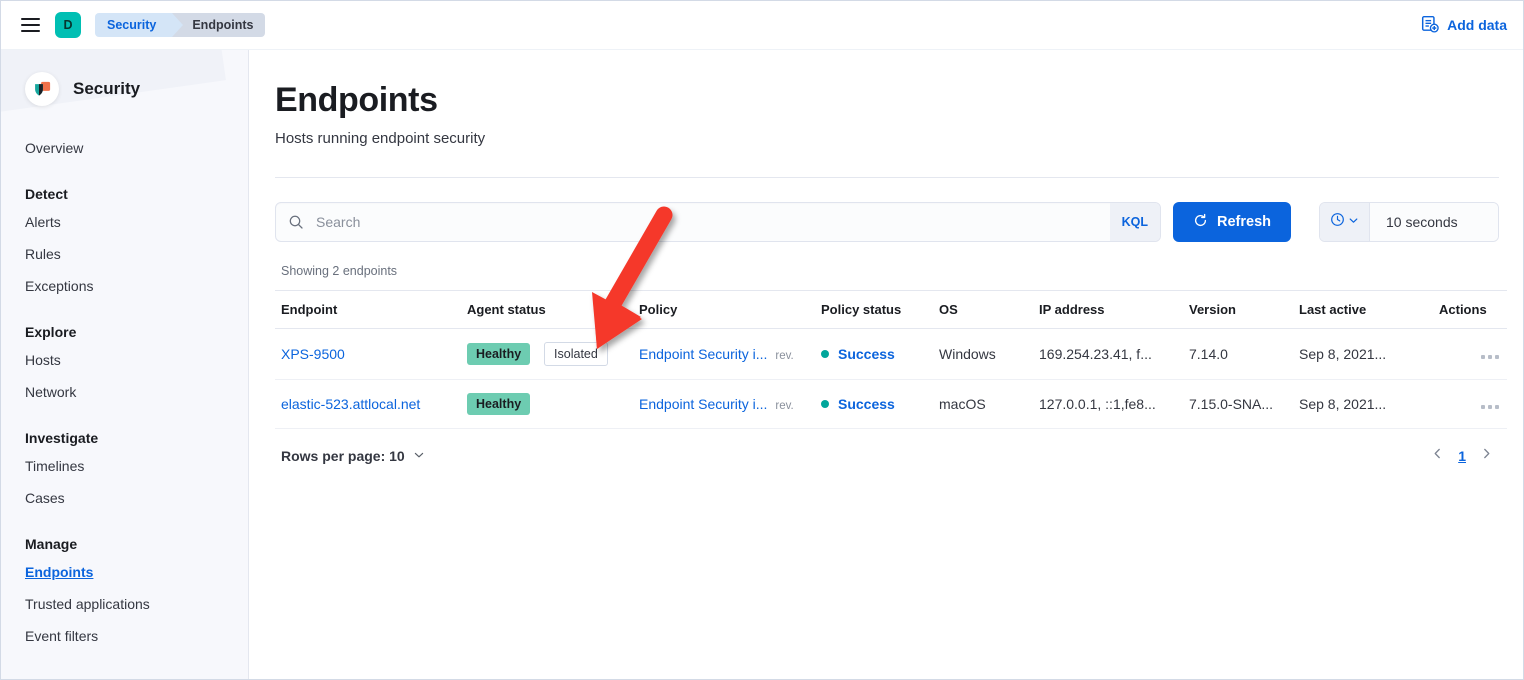 The width and height of the screenshot is (1524, 680). Describe the element at coordinates (353, 456) in the screenshot. I see `rows-per-page-selector: Rows per page: 10` at that location.